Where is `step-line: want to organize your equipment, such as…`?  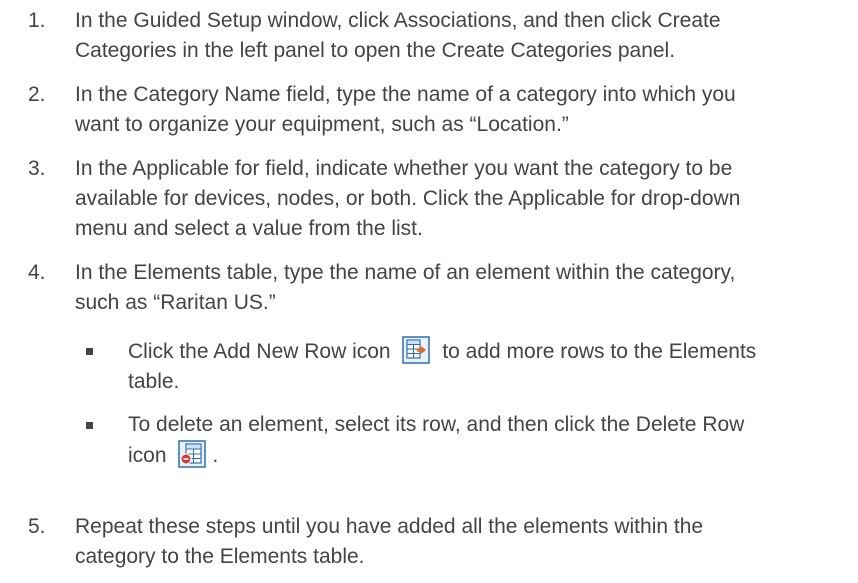
step-line: want to organize your equipment, such as… is located at coordinates (322, 124).